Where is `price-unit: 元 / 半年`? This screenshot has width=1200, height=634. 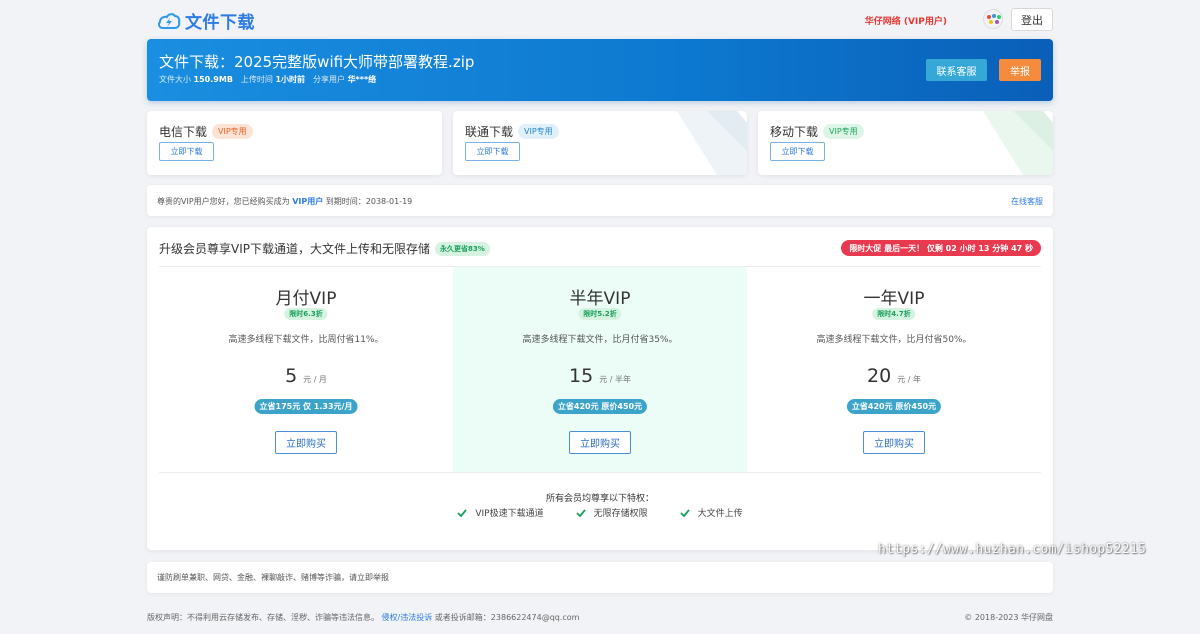 price-unit: 元 / 半年 is located at coordinates (615, 379).